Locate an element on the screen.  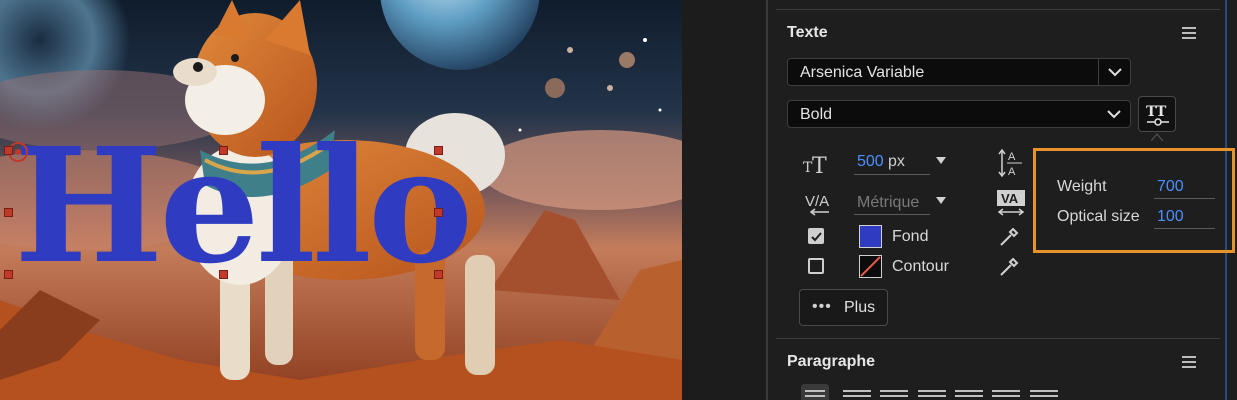
font-style-value: Bold is located at coordinates (816, 114).